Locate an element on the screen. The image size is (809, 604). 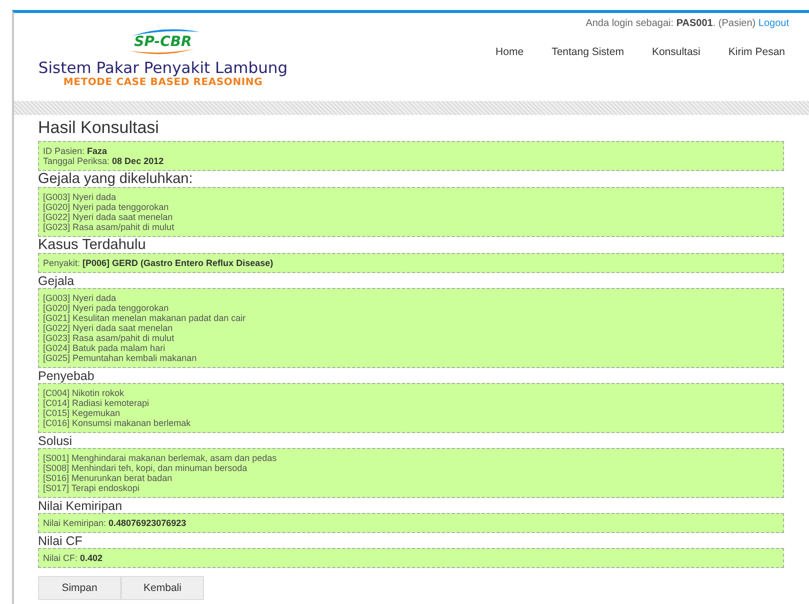
result-line: Nilai CF: 0.402 is located at coordinates (73, 558).